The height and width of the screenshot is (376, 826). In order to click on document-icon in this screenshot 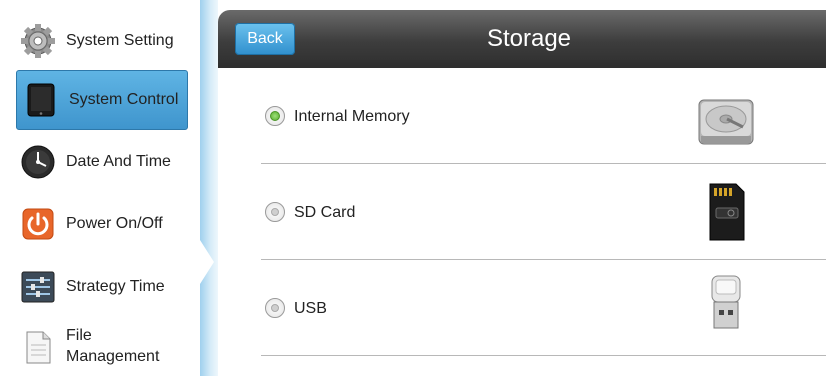, I will do `click(38, 347)`.